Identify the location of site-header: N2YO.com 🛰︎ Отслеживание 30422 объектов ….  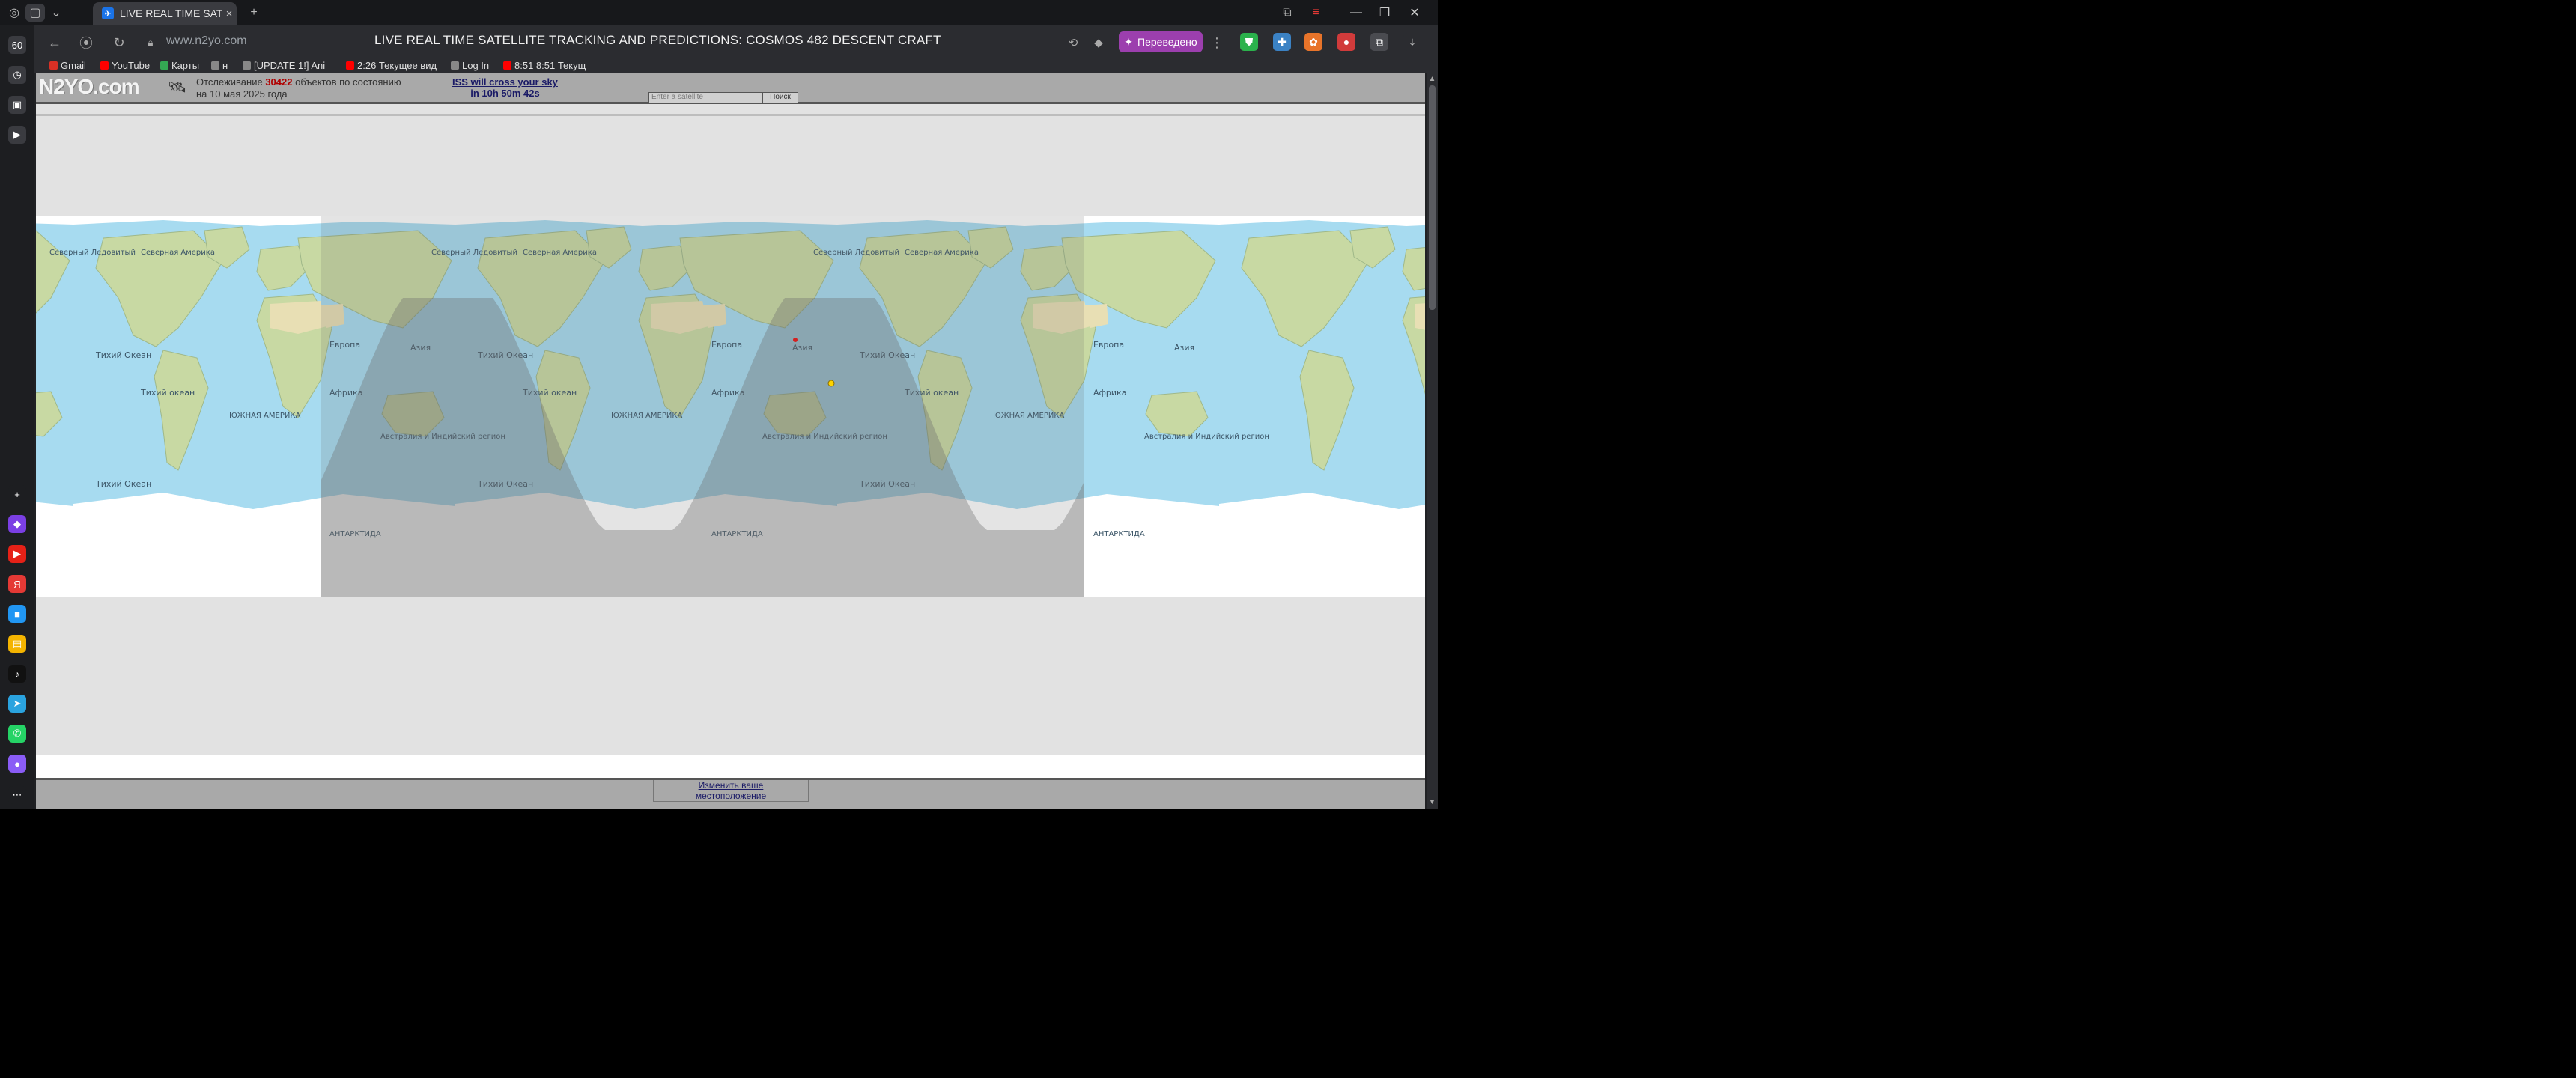
(730, 88).